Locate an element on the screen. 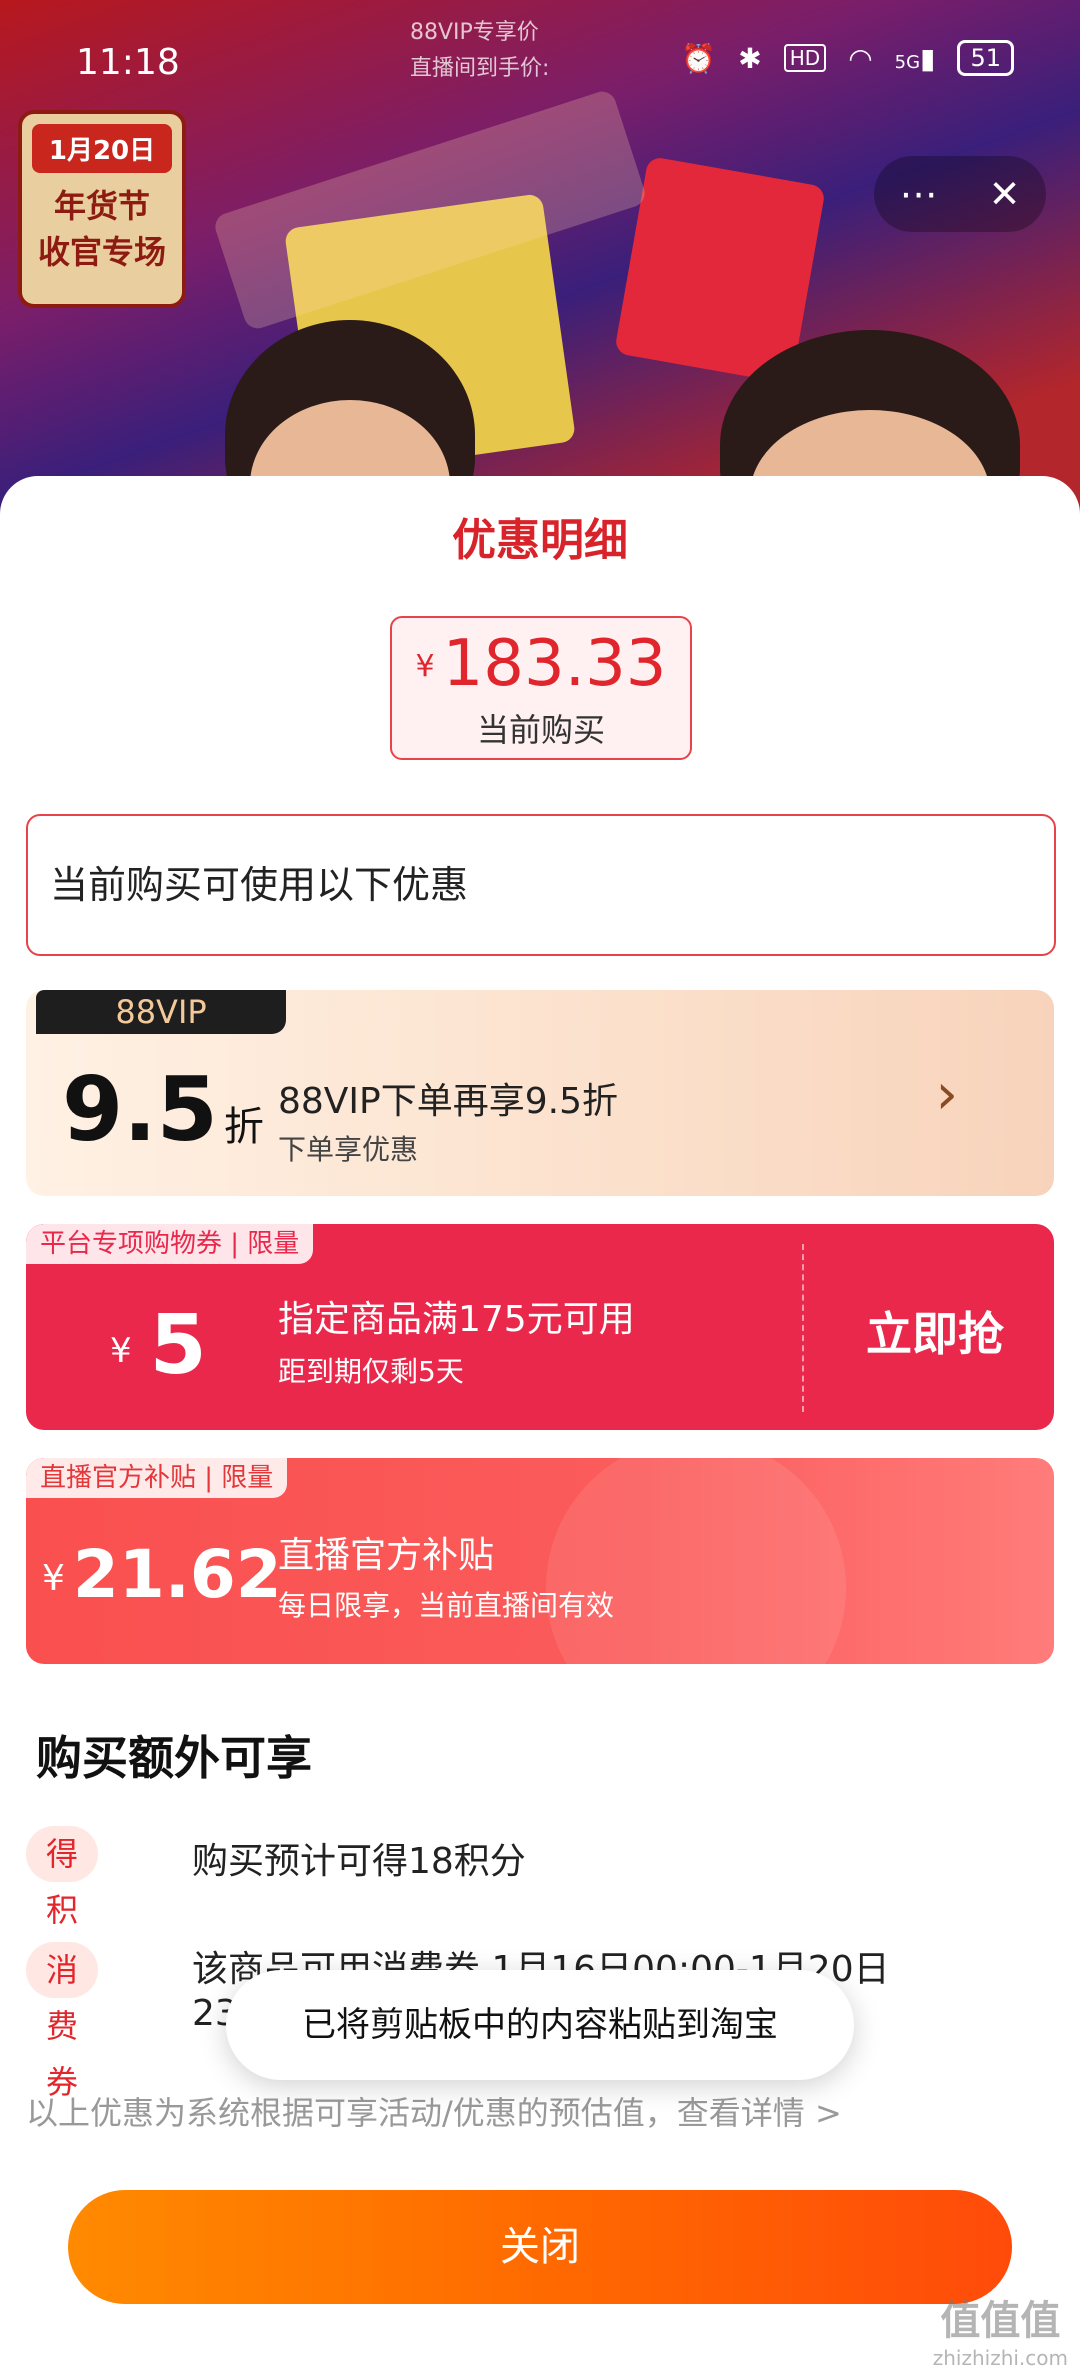  platform-coupon-card: 平台专项购物券 | 限量 ¥5 指定商品满175元可用 距到期仅剩5天 立即抢 is located at coordinates (540, 1327).